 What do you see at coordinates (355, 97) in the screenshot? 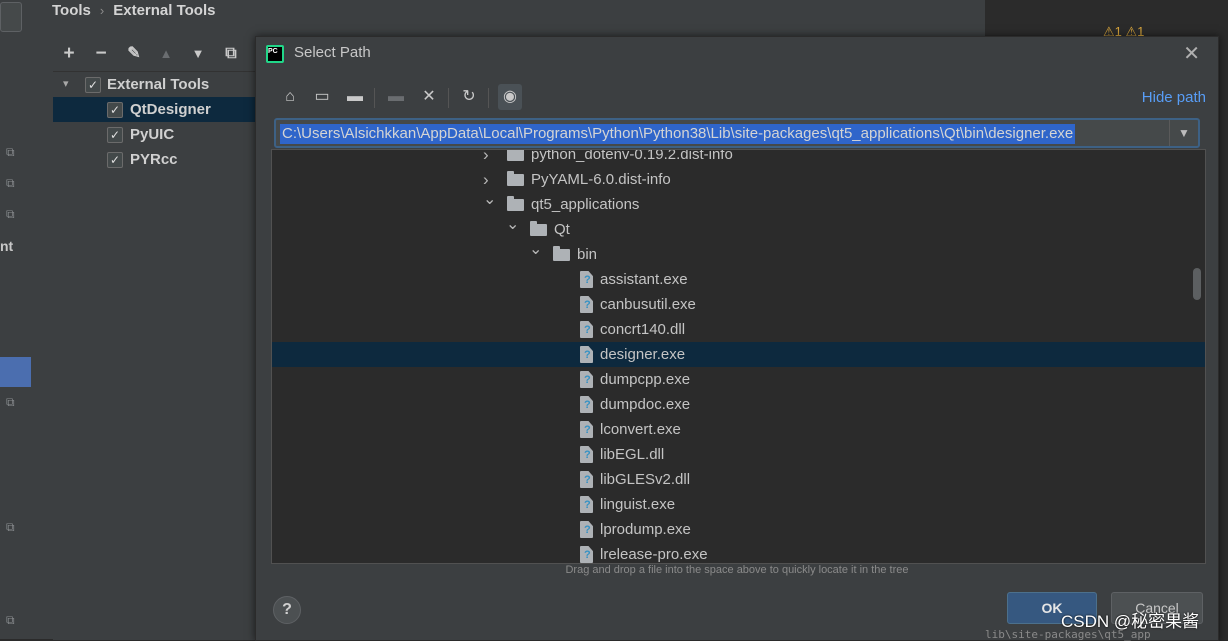
I see `project-folder-icon: ▬` at bounding box center [355, 97].